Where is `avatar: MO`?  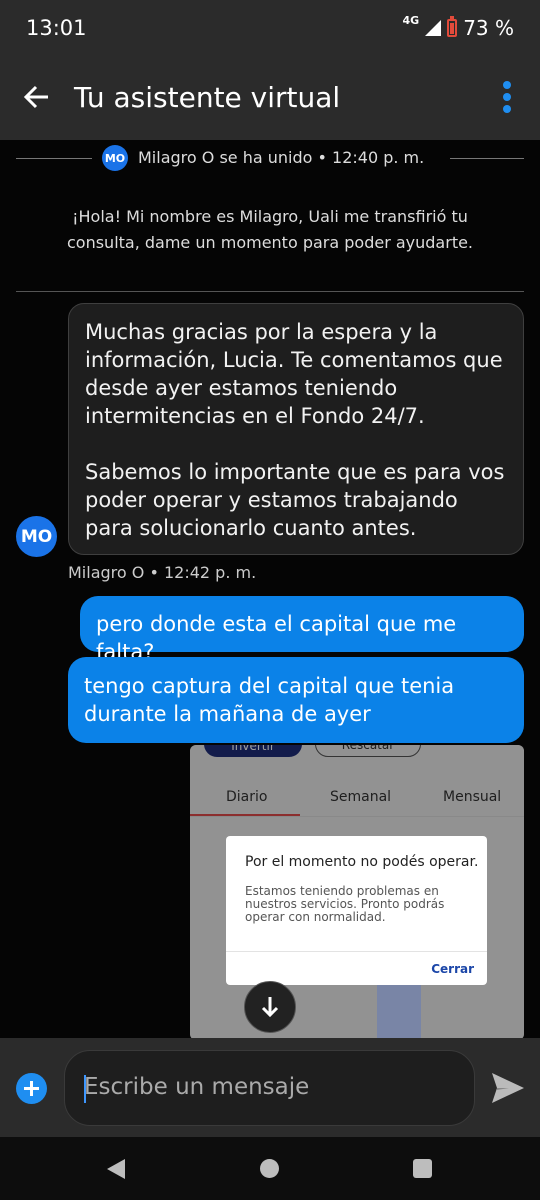 avatar: MO is located at coordinates (115, 158).